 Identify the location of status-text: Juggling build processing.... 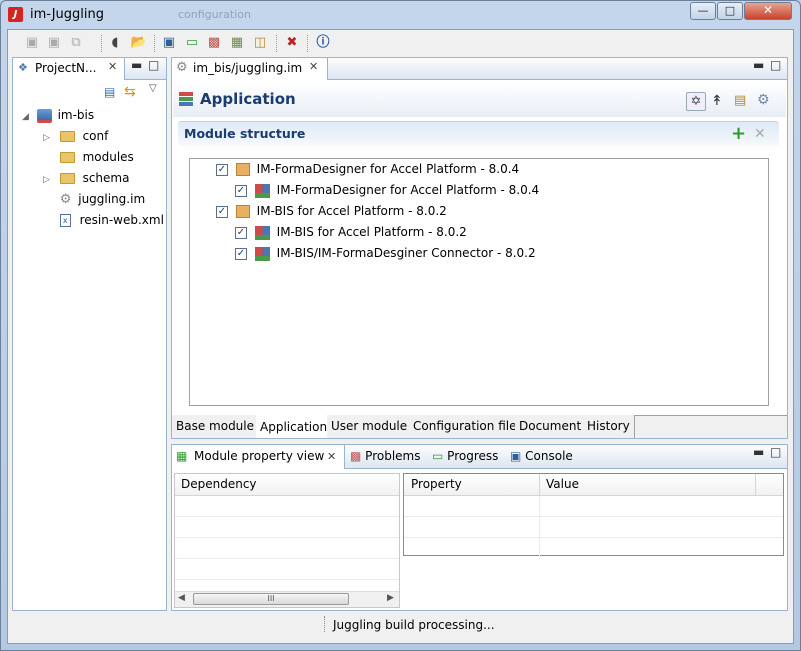
(414, 625).